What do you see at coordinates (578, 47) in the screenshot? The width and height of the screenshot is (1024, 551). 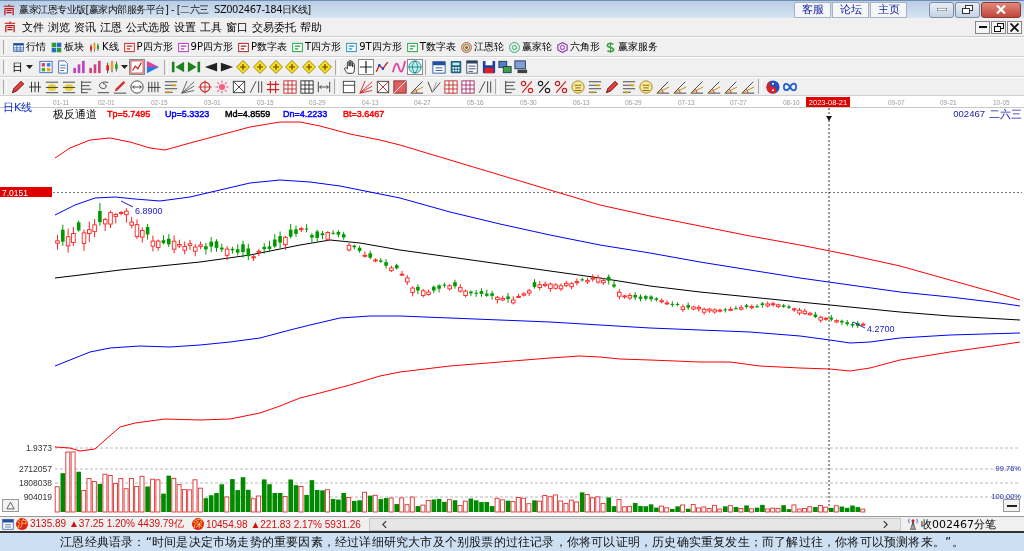 I see `toolbar-button: 六角形` at bounding box center [578, 47].